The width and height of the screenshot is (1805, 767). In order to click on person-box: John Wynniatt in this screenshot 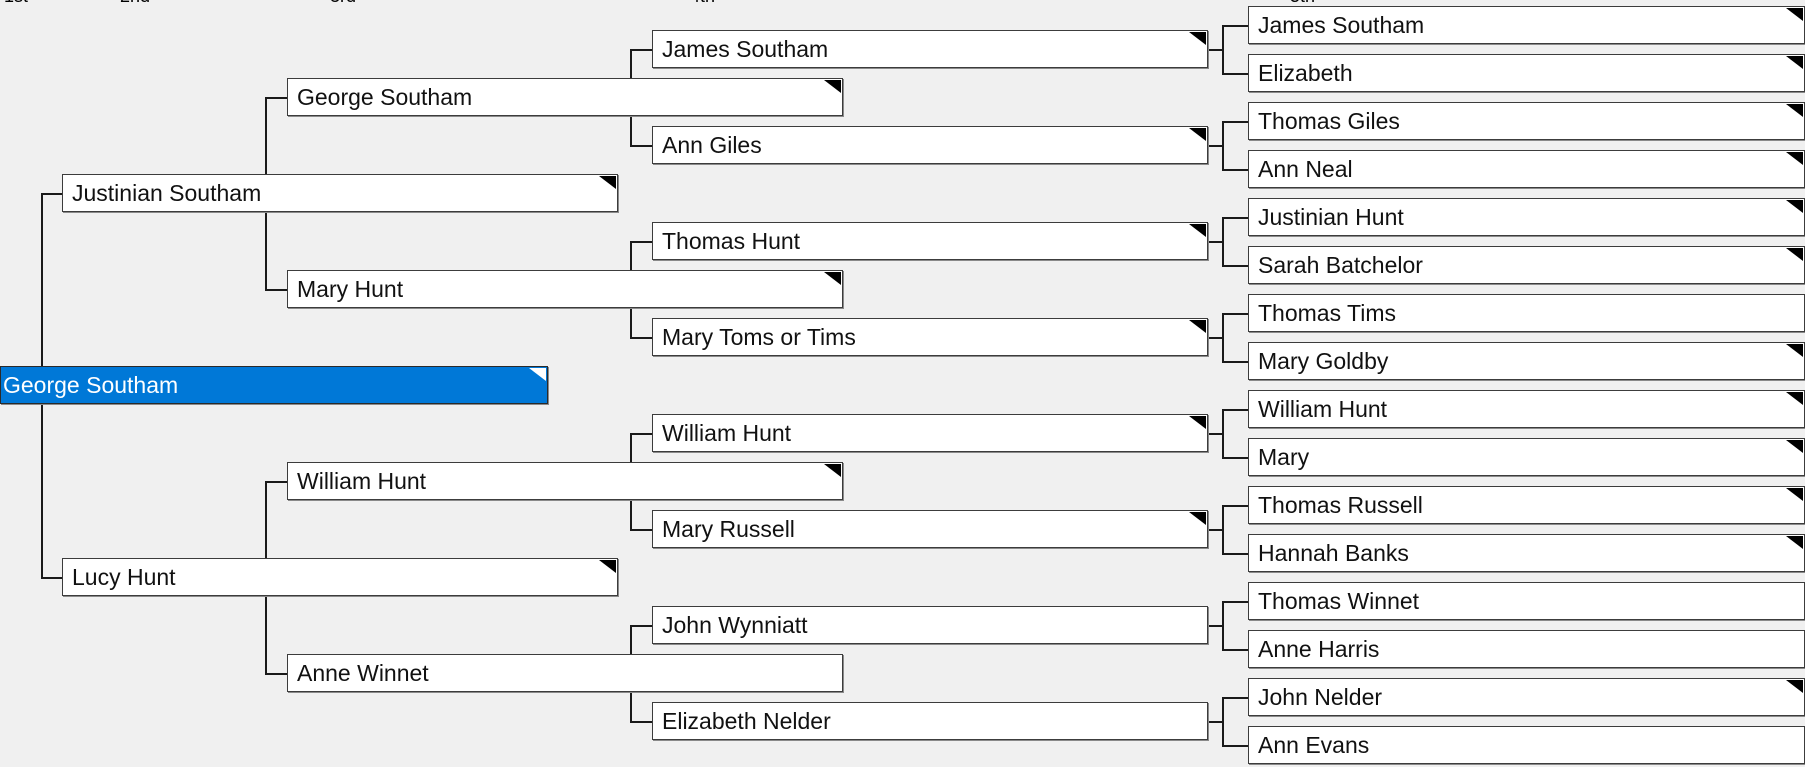, I will do `click(930, 625)`.